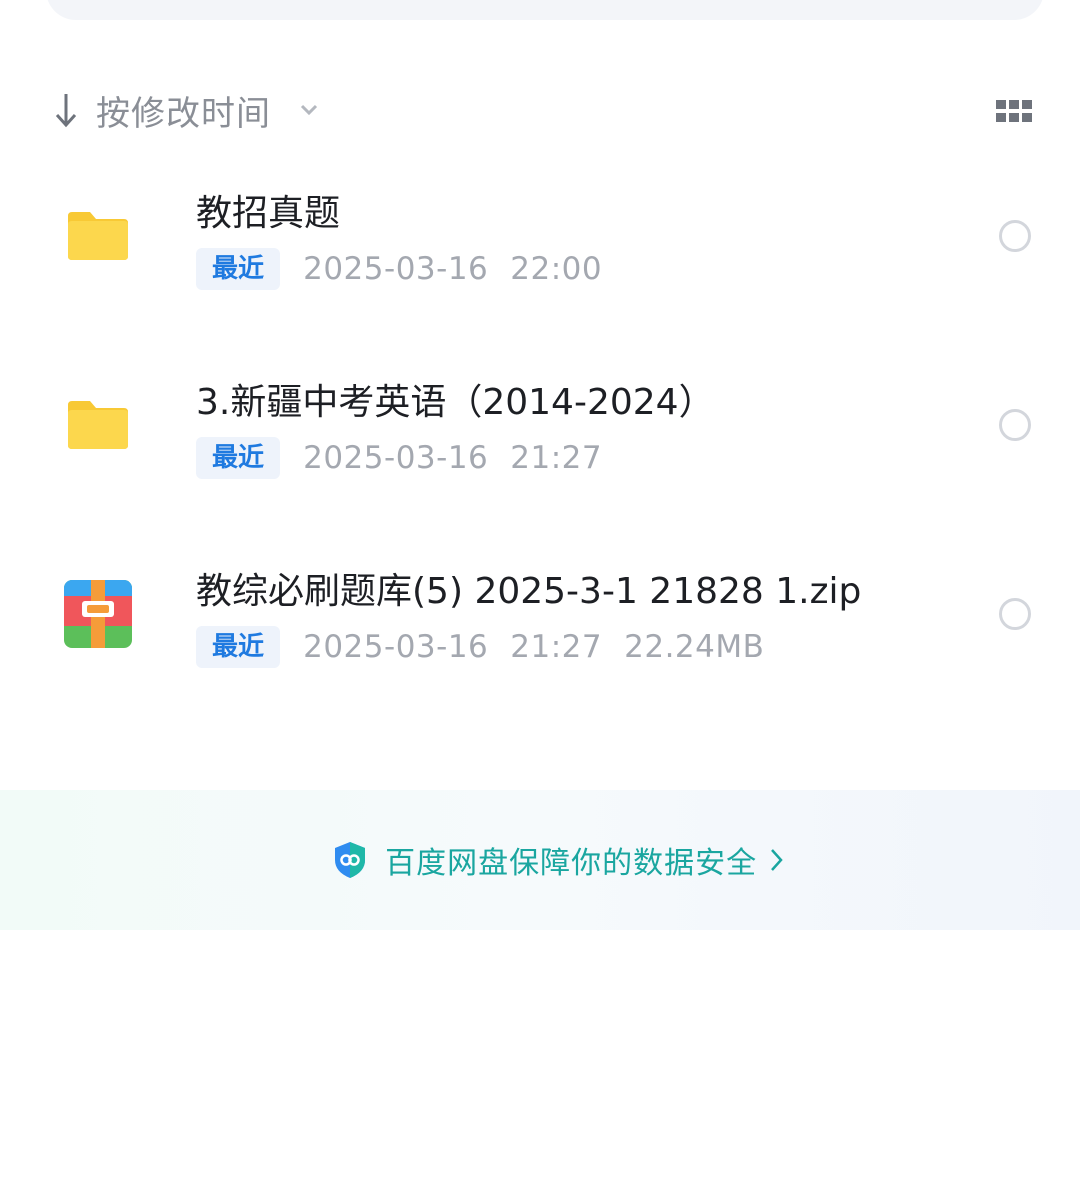 The height and width of the screenshot is (1194, 1080). Describe the element at coordinates (545, 10) in the screenshot. I see `search-bar-remnant` at that location.